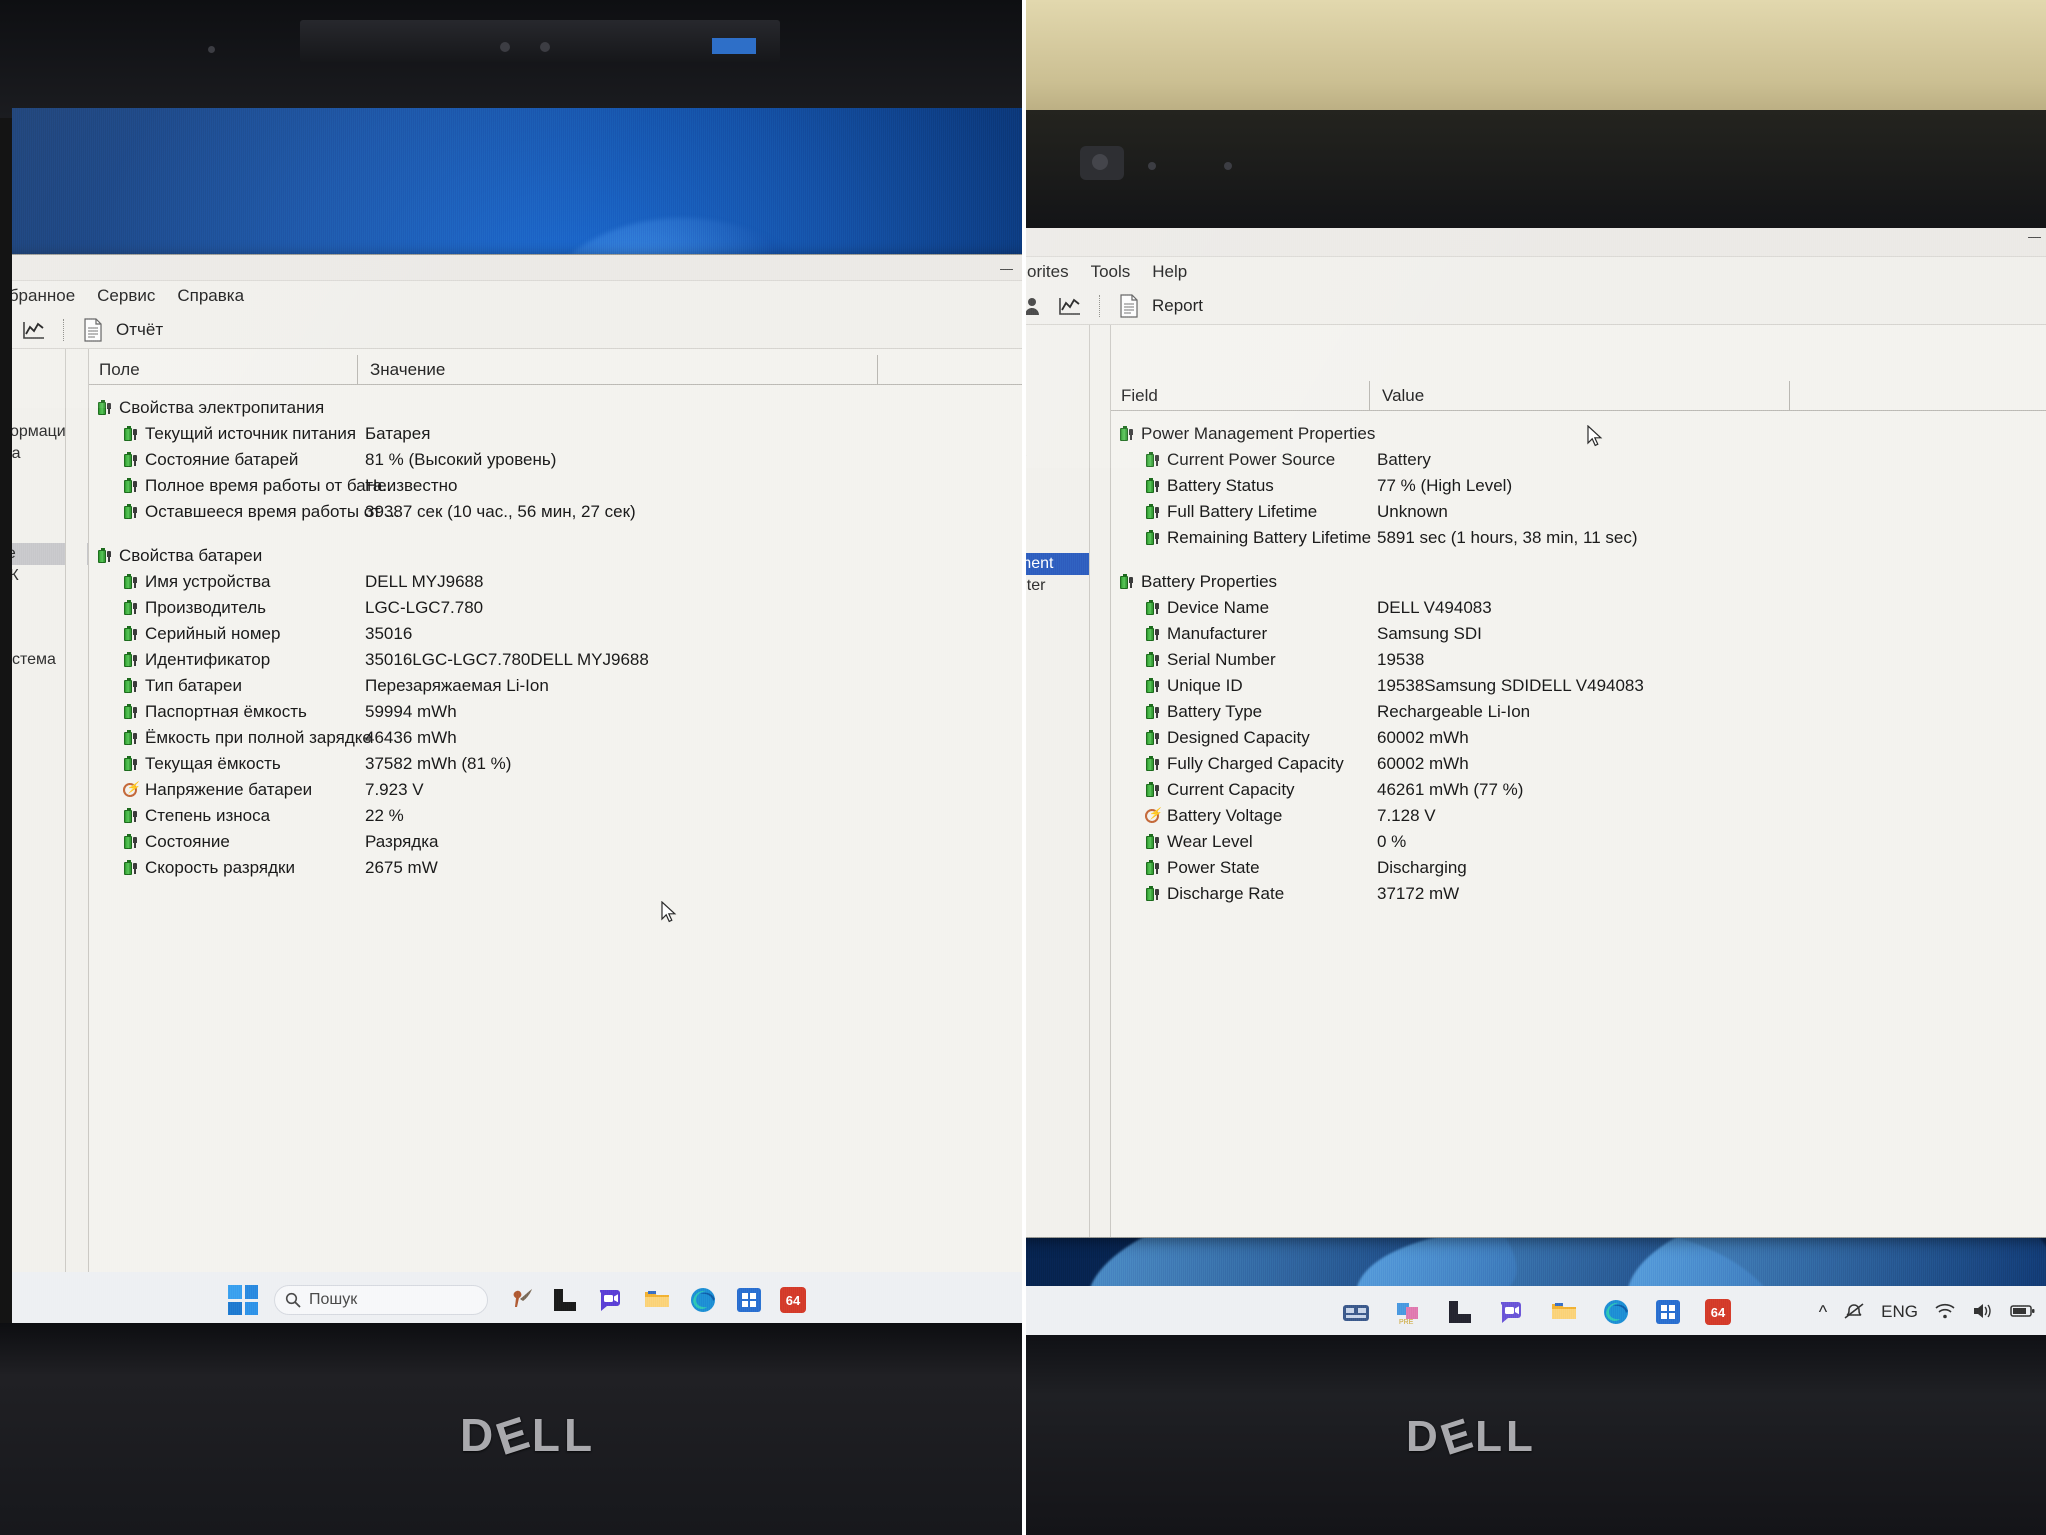 This screenshot has width=2046, height=1535. What do you see at coordinates (243, 1300) in the screenshot?
I see `start-icon` at bounding box center [243, 1300].